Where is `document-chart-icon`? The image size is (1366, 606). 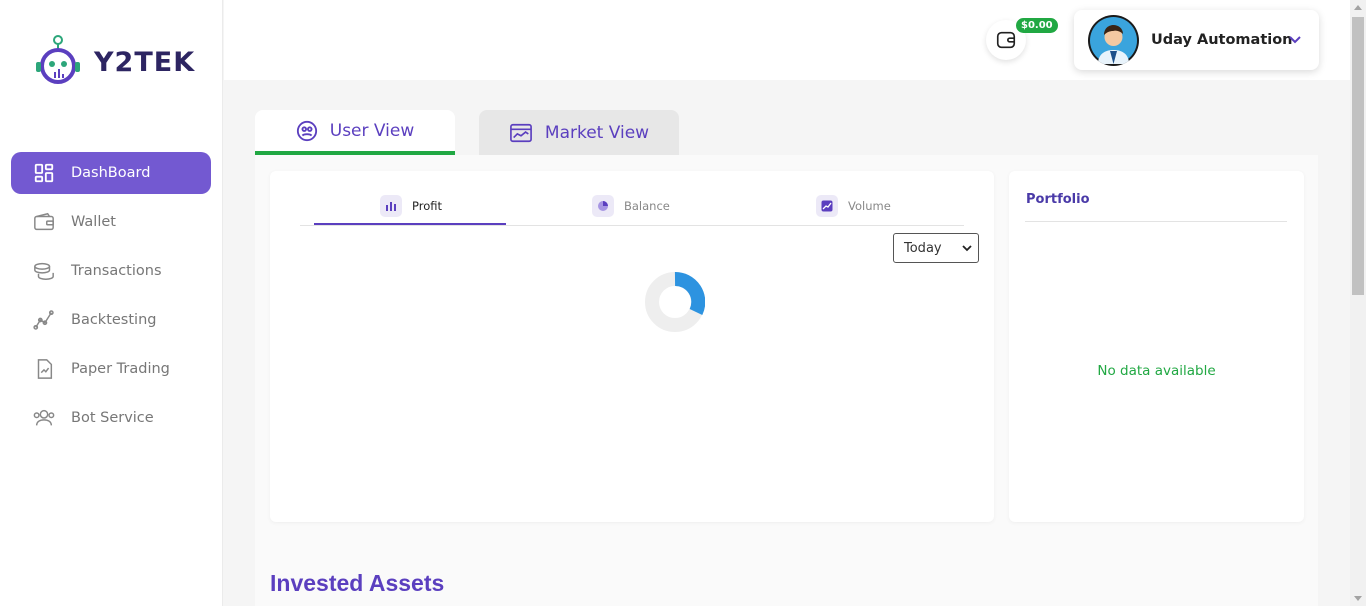
document-chart-icon is located at coordinates (44, 369).